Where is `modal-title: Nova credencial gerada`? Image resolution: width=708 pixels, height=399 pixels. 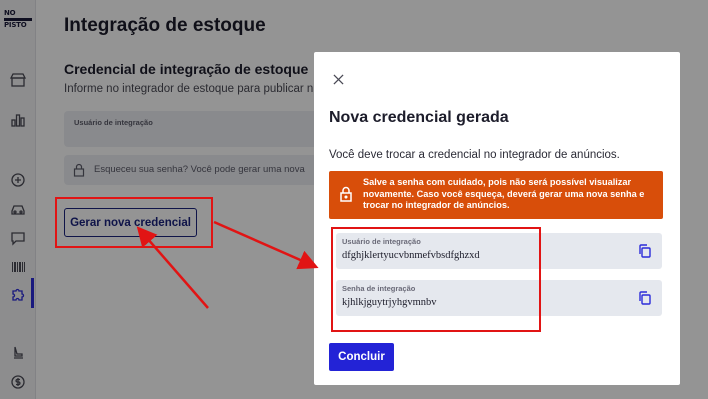
modal-title: Nova credencial gerada is located at coordinates (419, 117).